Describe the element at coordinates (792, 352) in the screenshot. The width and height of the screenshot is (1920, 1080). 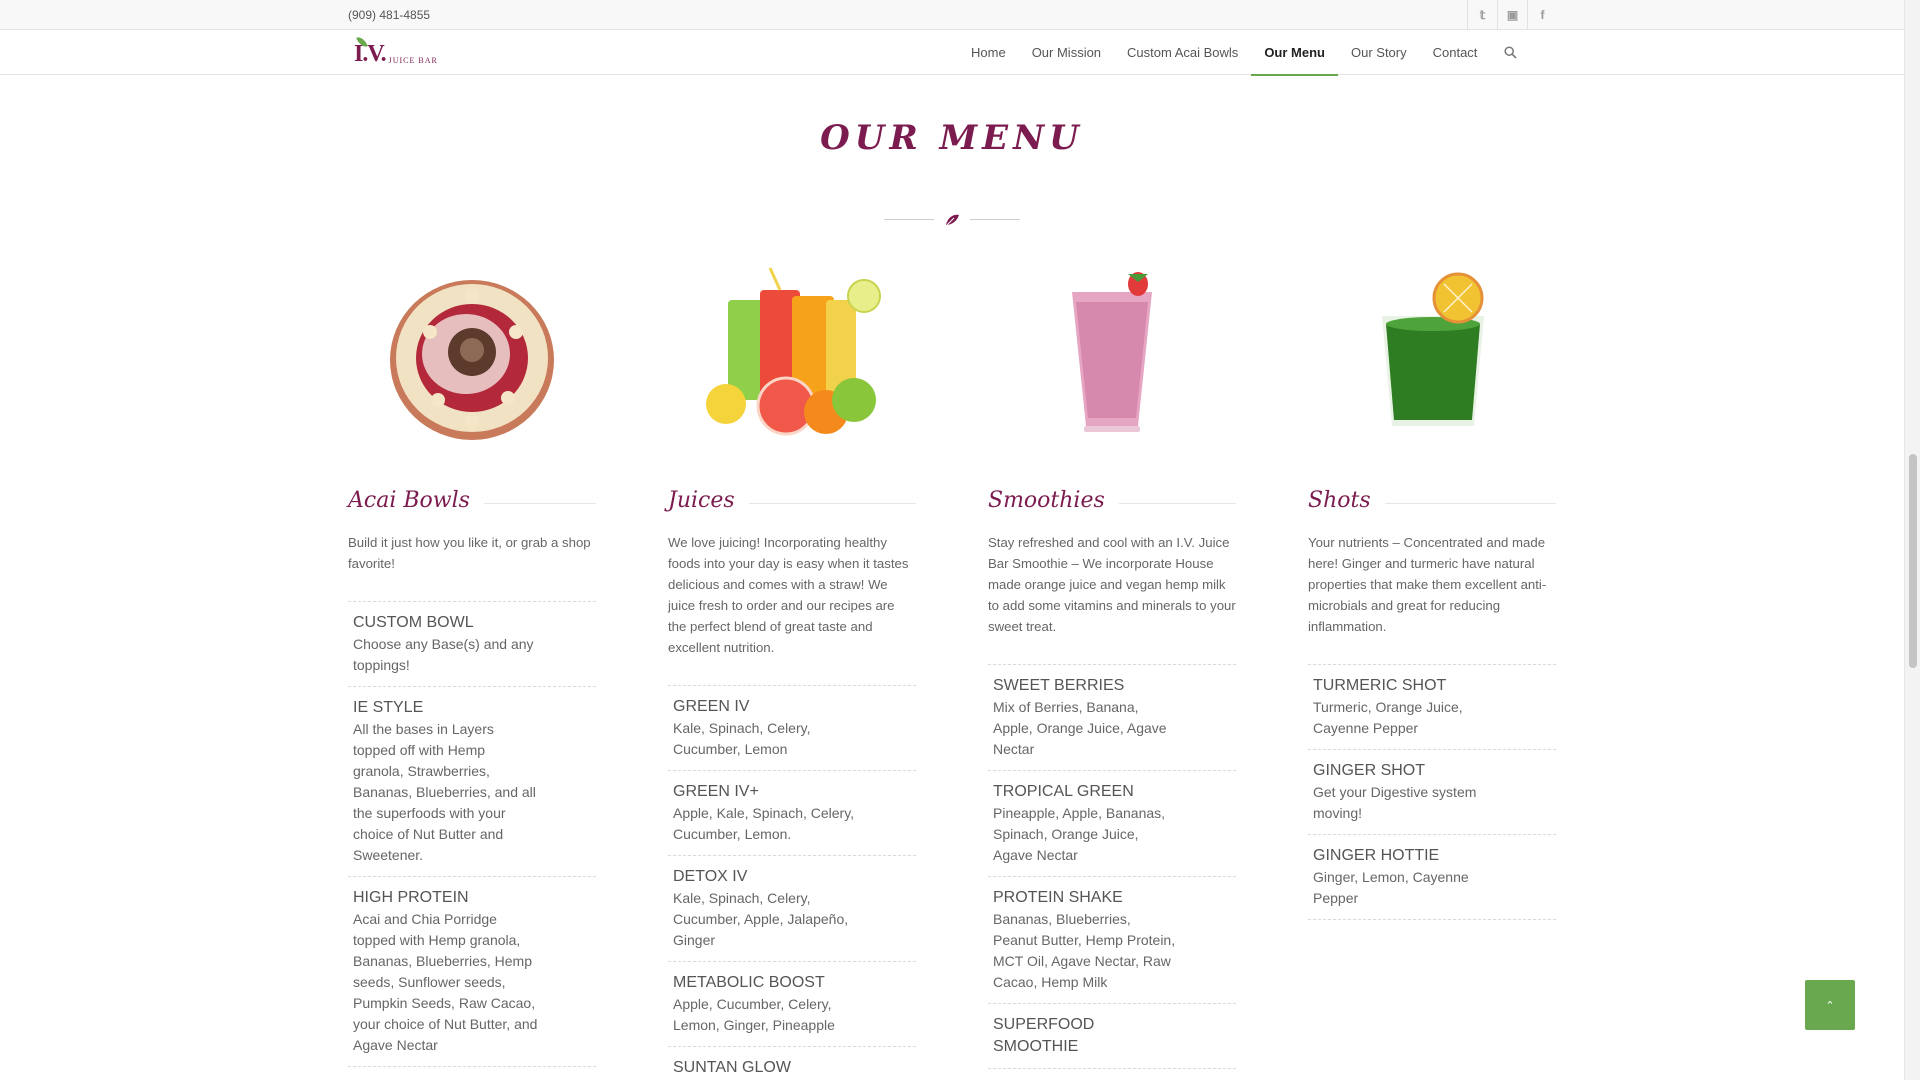
I see `juice-glasses-image` at that location.